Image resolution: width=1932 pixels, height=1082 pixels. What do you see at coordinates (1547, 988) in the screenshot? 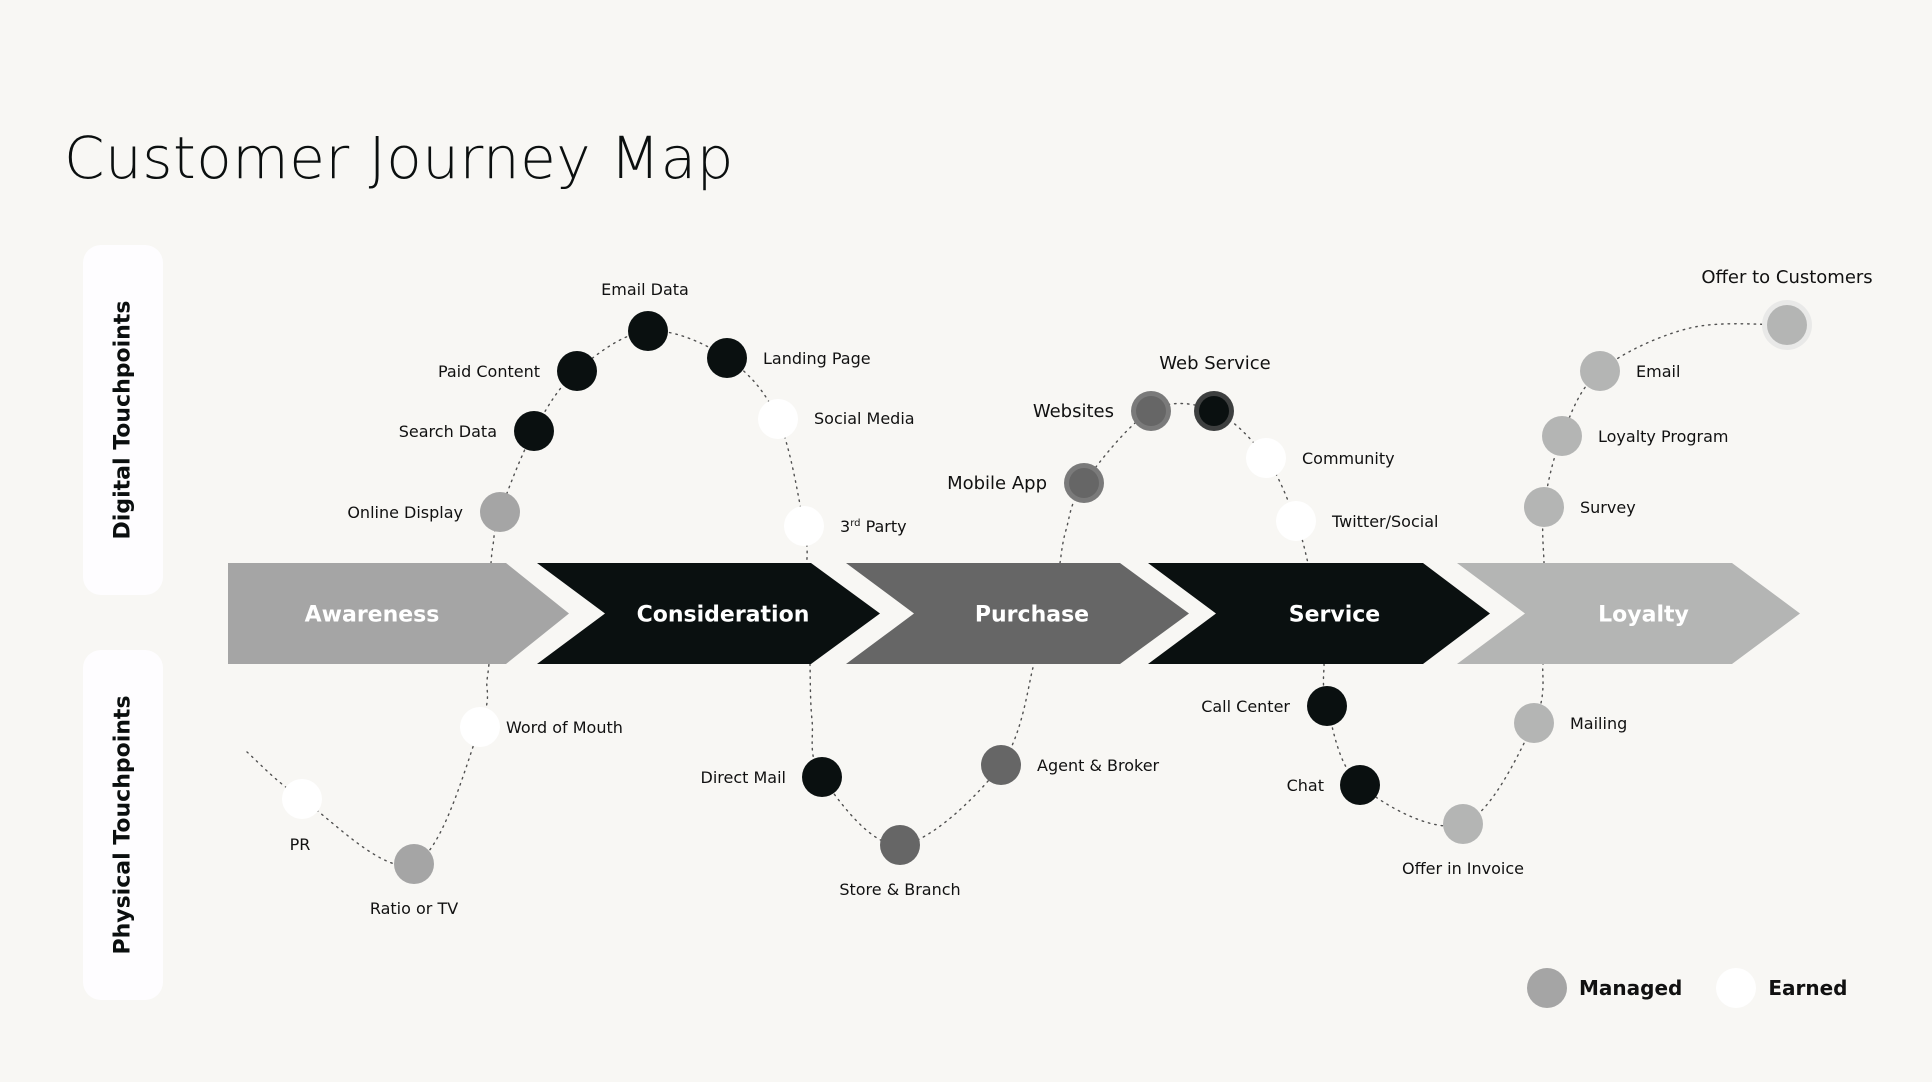
I see `managed-swatch-icon` at bounding box center [1547, 988].